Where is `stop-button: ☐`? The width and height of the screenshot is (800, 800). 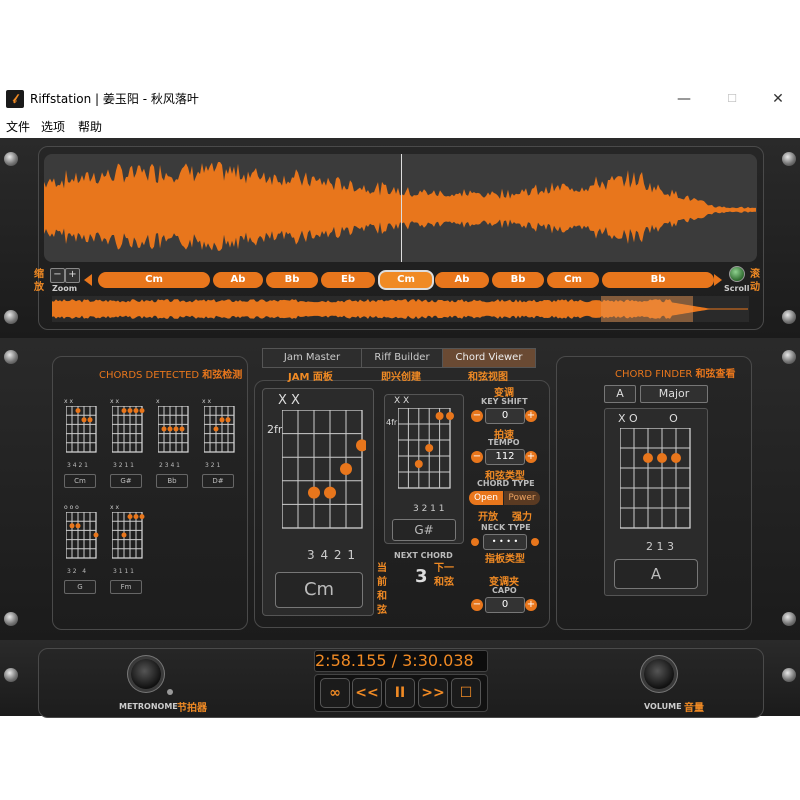
stop-button: ☐ is located at coordinates (466, 693).